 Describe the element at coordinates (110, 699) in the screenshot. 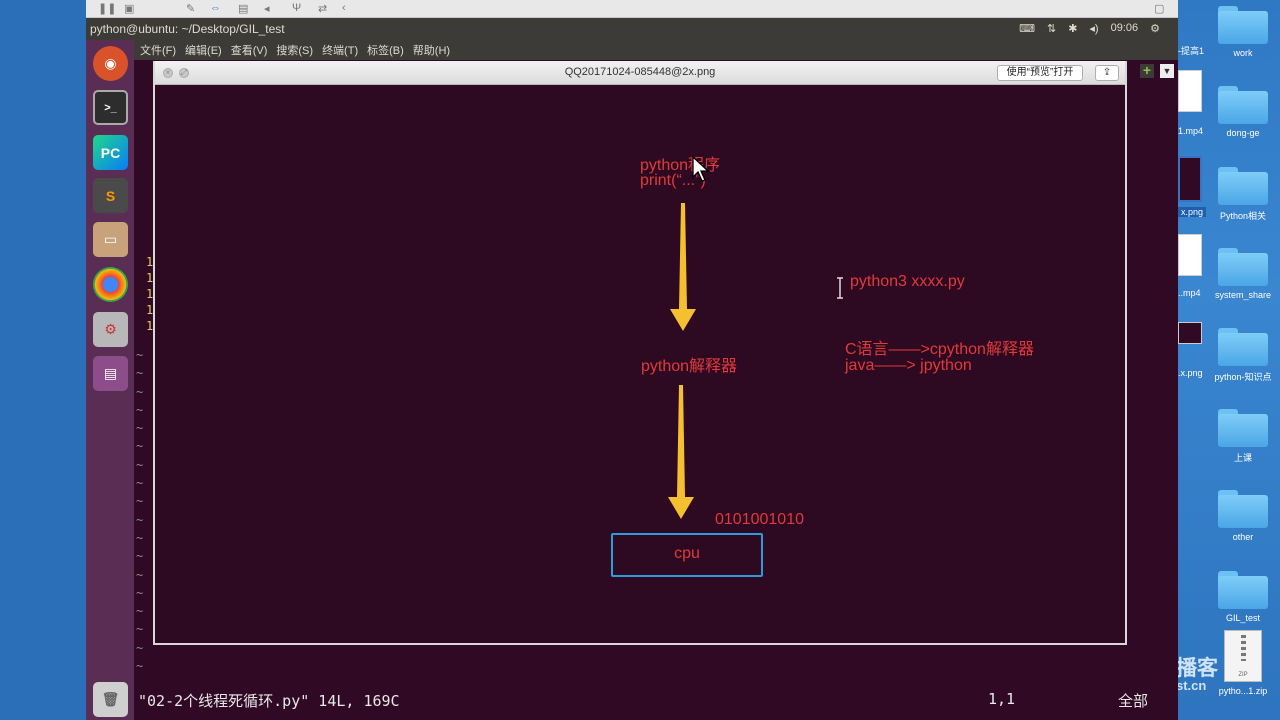

I see `trash-icon: 🗑` at that location.